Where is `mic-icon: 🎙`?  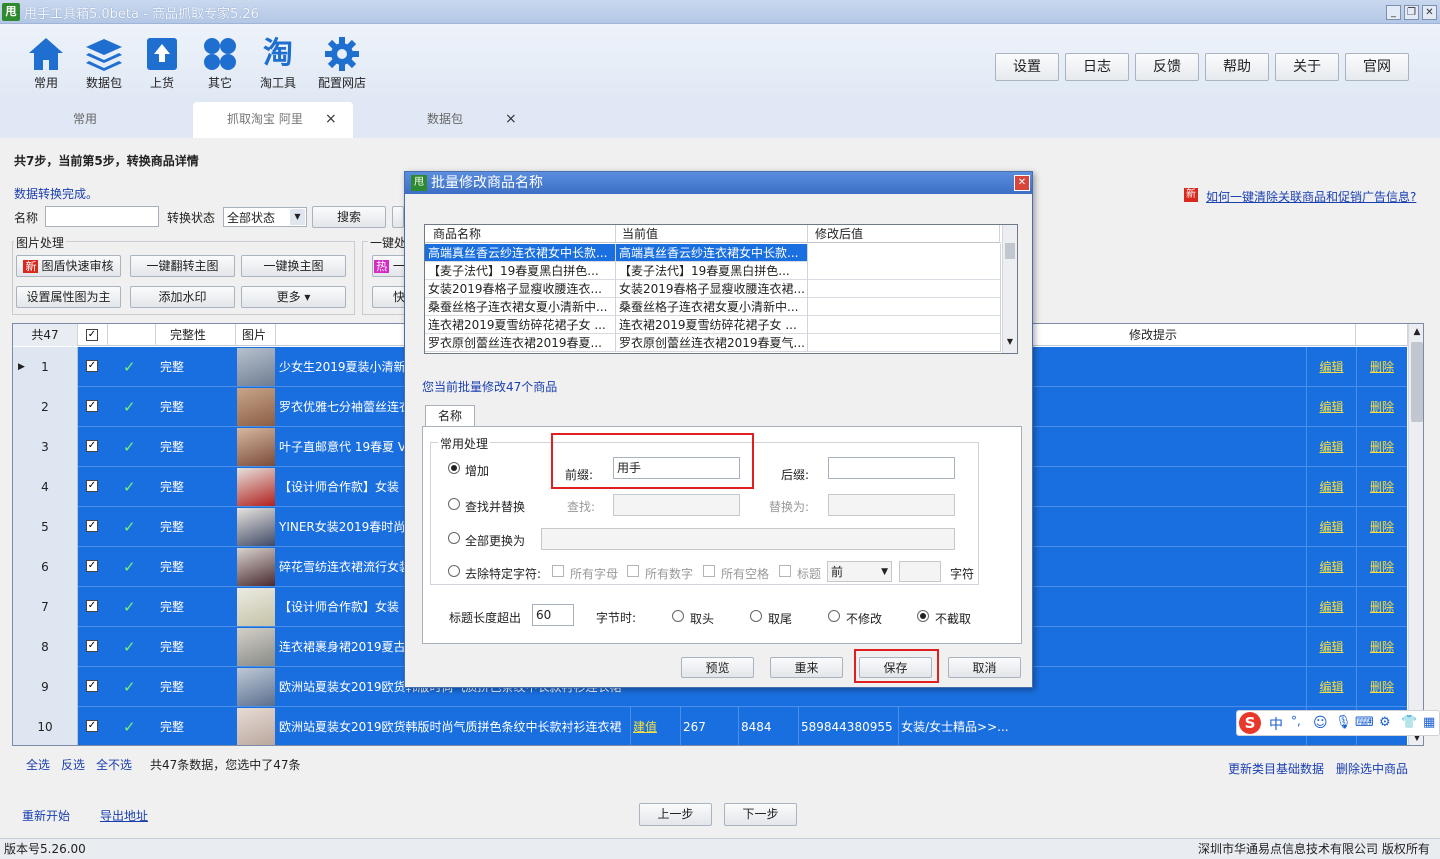 mic-icon: 🎙 is located at coordinates (1343, 722).